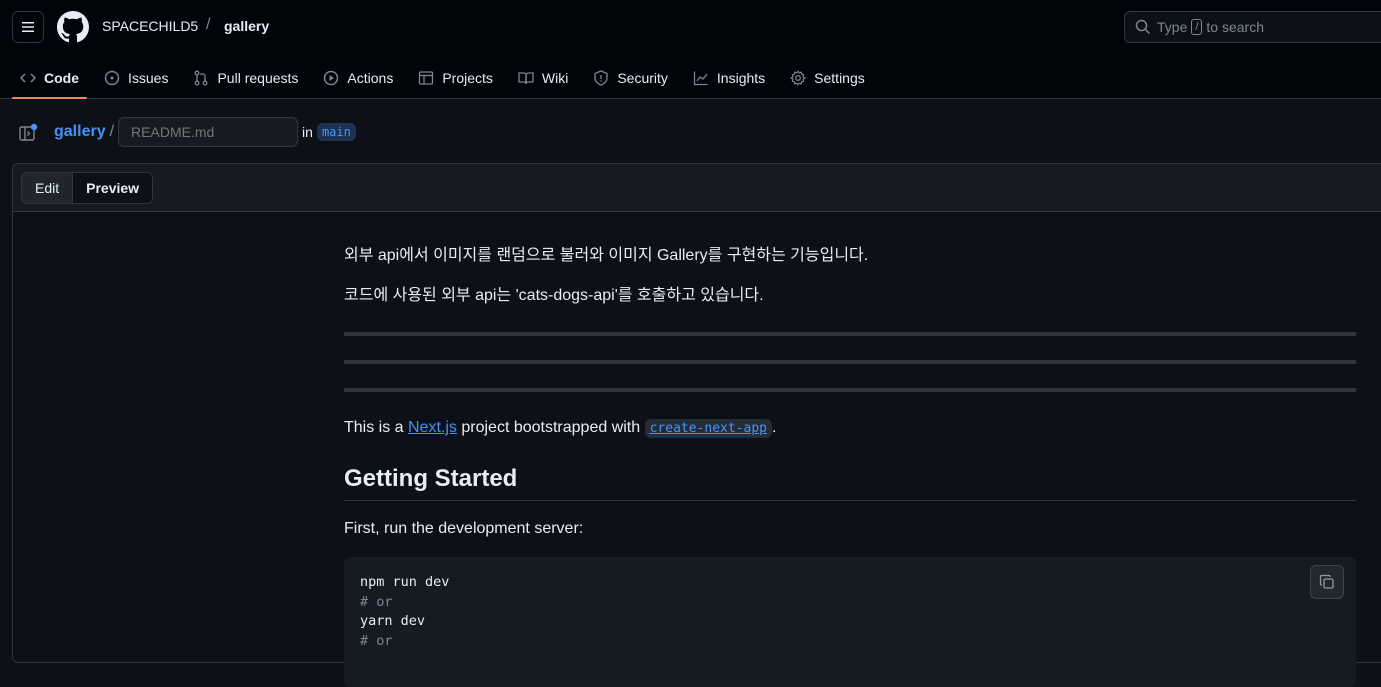  I want to click on intro-text: This is a, so click(376, 427).